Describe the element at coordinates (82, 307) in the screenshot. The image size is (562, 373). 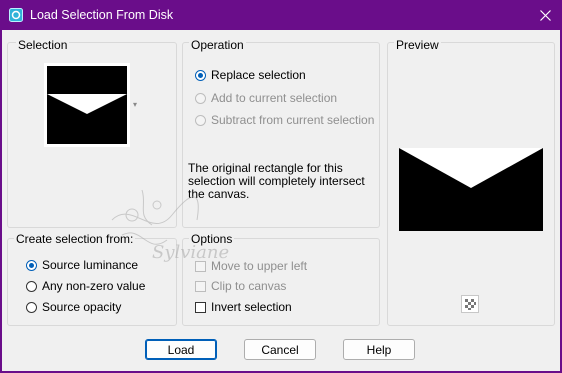
I see `radio-label: Source opacity` at that location.